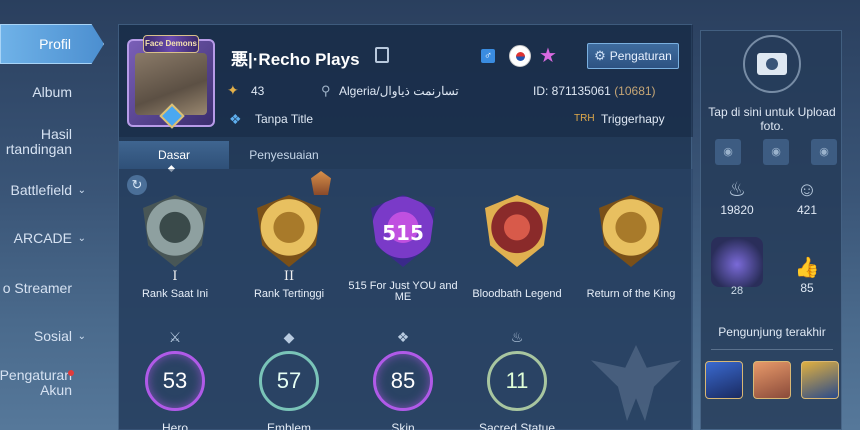 Image resolution: width=860 pixels, height=430 pixels. What do you see at coordinates (517, 233) in the screenshot?
I see `bloodbath-emblem-icon` at bounding box center [517, 233].